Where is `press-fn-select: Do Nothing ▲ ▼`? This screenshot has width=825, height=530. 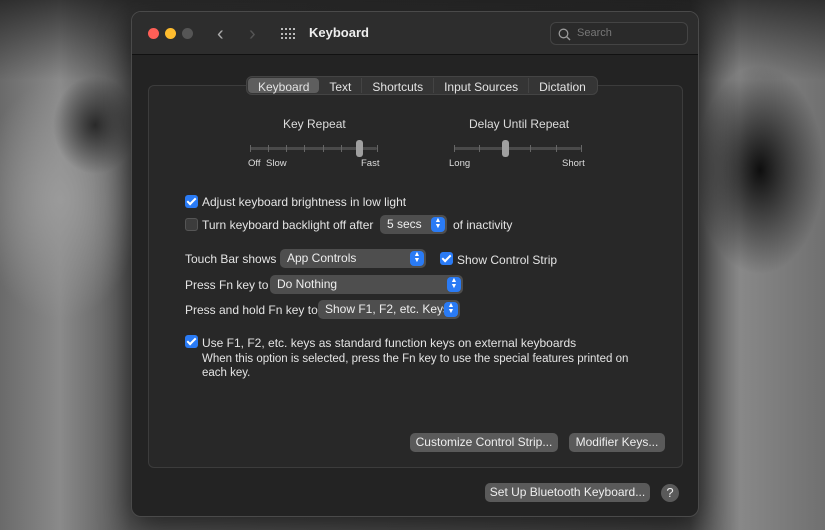 press-fn-select: Do Nothing ▲ ▼ is located at coordinates (366, 284).